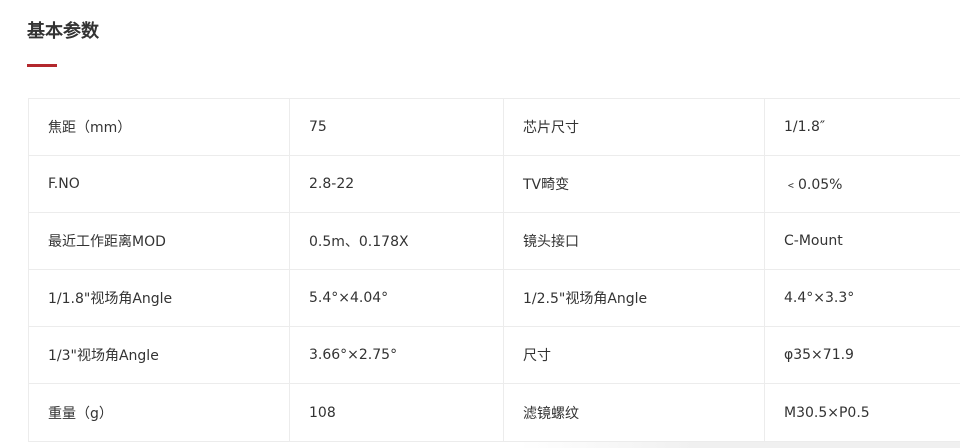  I want to click on spec-value: φ35×71.9, so click(862, 355).